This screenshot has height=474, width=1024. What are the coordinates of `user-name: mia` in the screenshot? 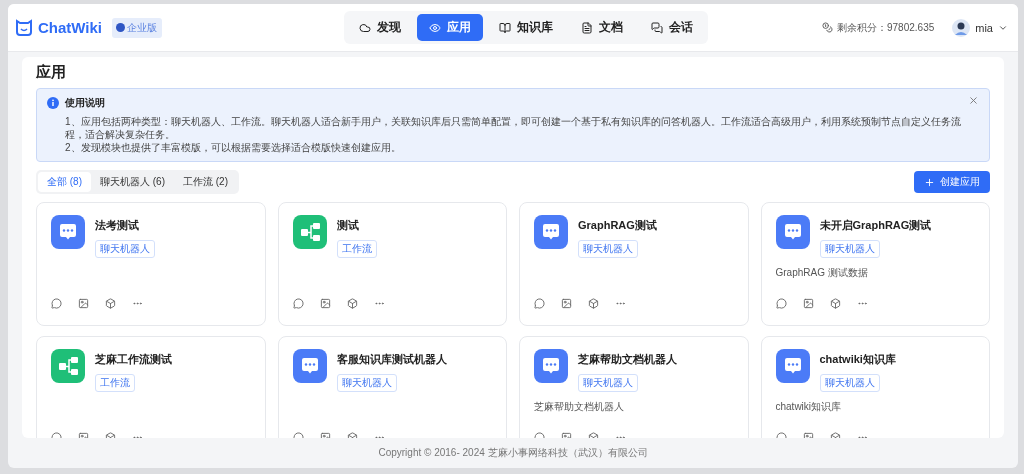 It's located at (984, 27).